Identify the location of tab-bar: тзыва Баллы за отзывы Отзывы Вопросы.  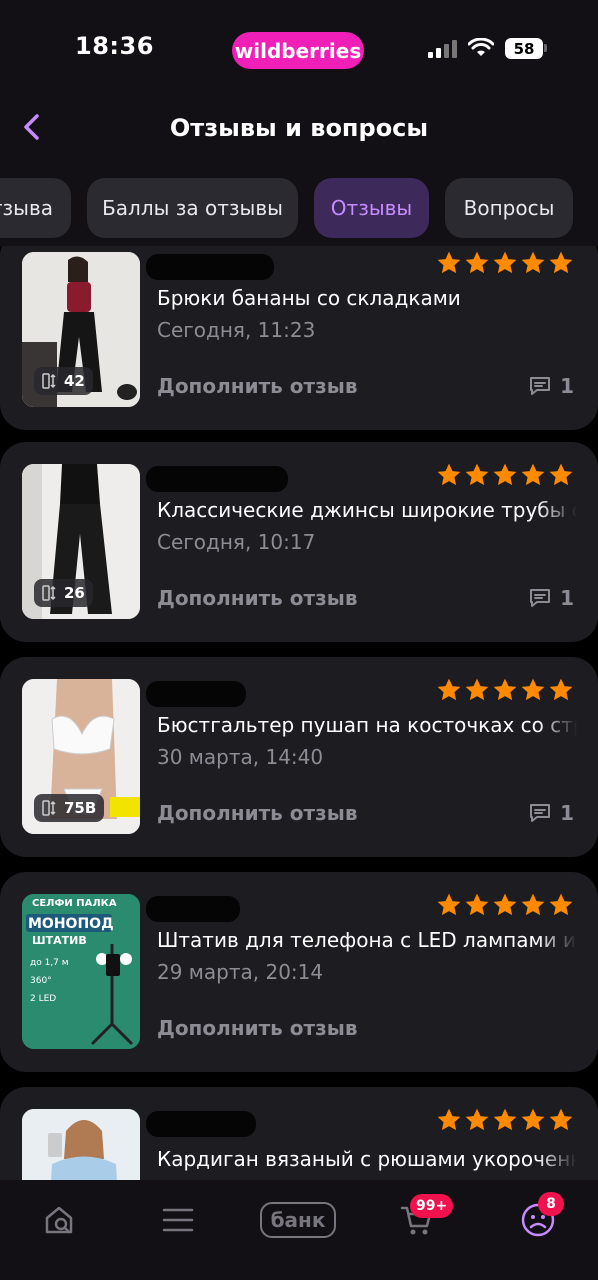
(299, 206).